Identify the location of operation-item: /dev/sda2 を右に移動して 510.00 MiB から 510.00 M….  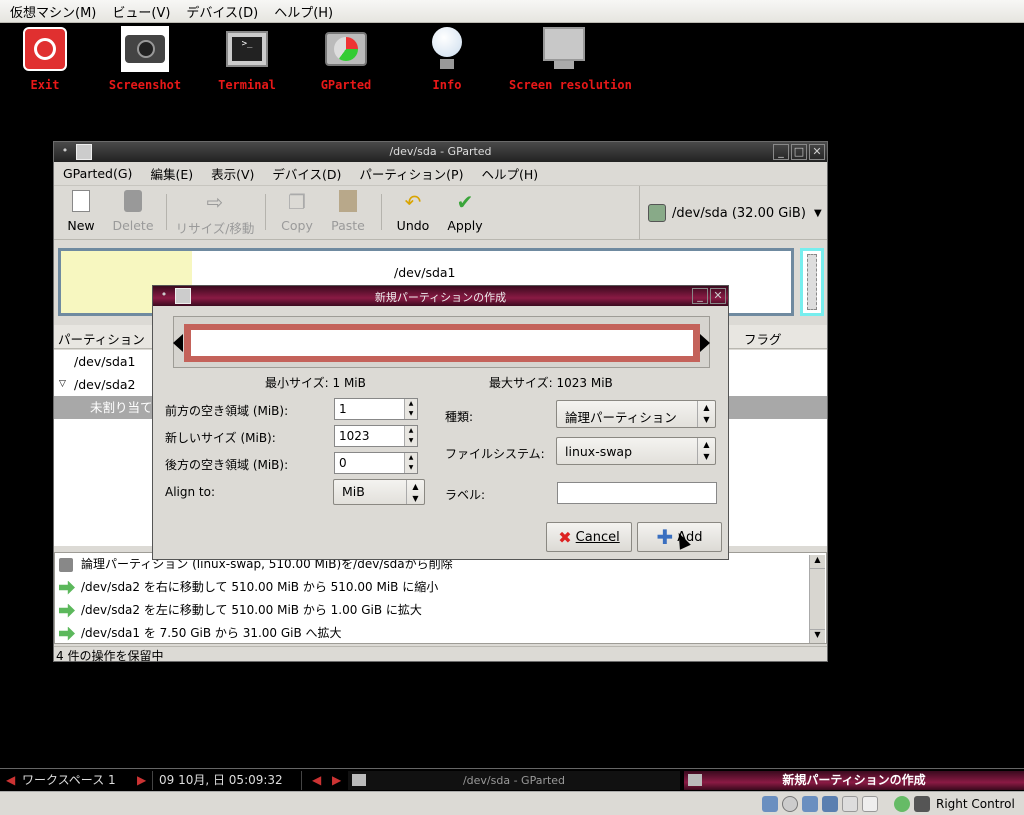
(440, 587).